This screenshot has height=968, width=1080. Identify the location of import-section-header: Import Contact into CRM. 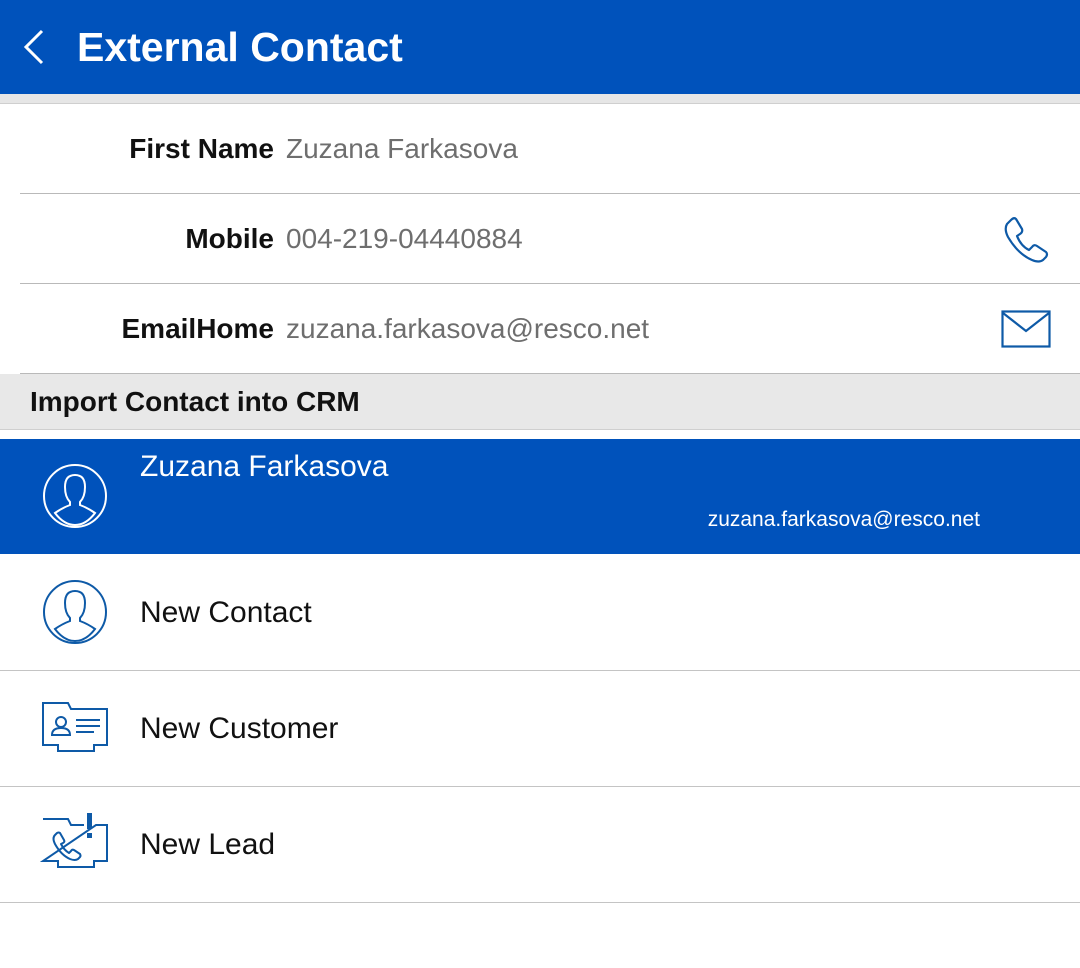
(540, 402).